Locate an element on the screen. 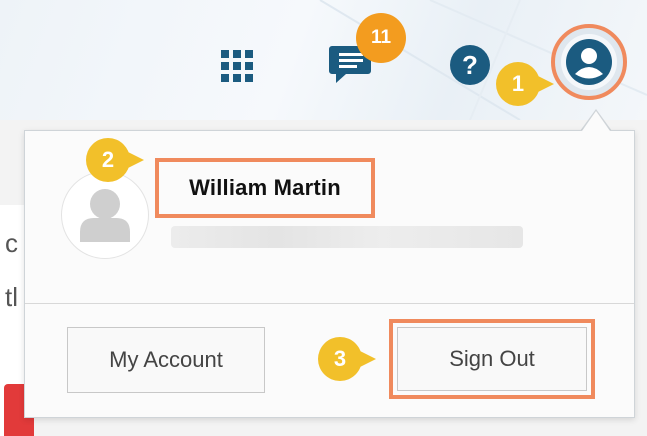 The image size is (647, 436). callout-number: 3 is located at coordinates (340, 359).